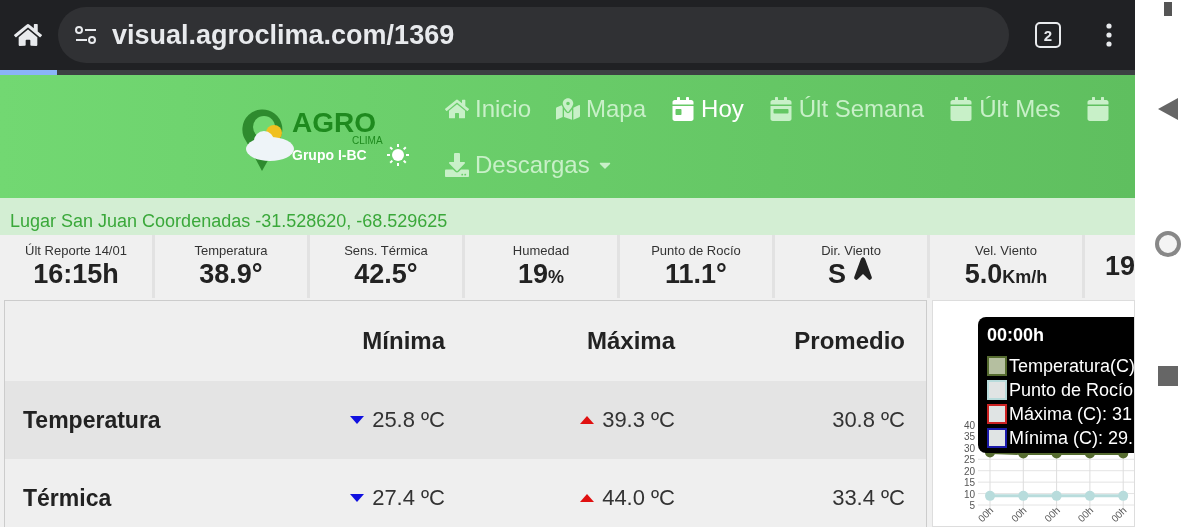  Describe the element at coordinates (529, 165) in the screenshot. I see `nav-link: Descargas` at that location.